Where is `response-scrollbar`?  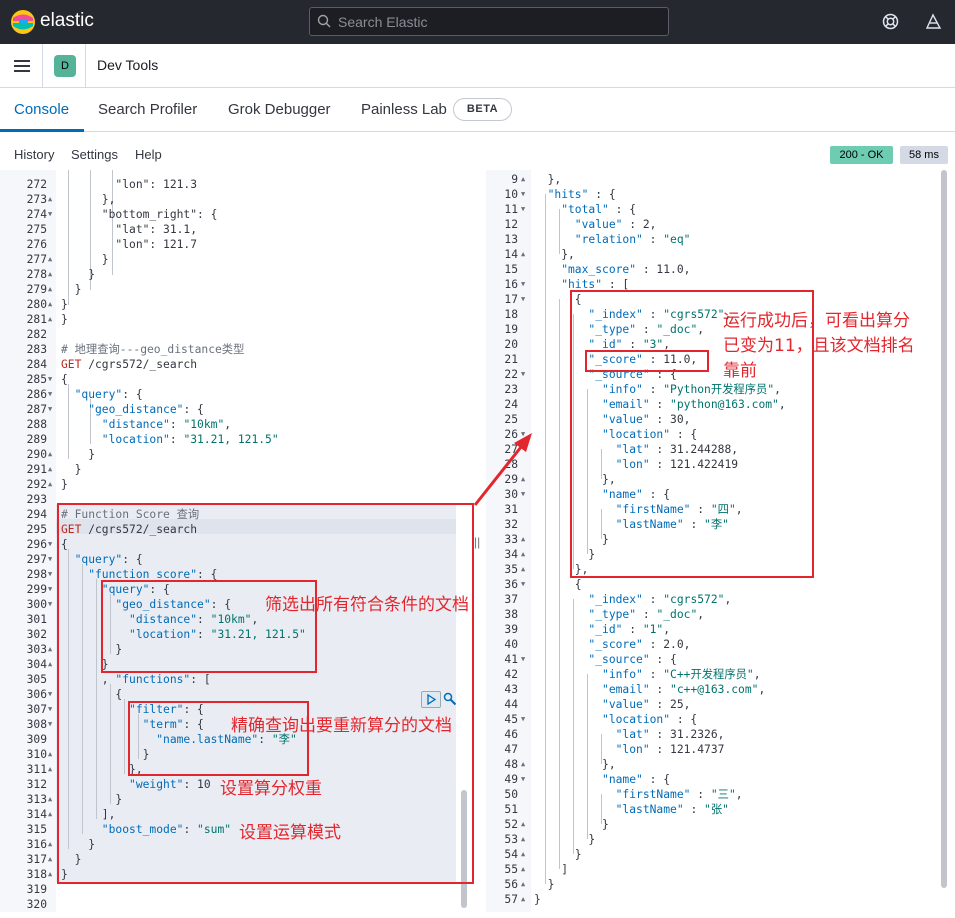 response-scrollbar is located at coordinates (944, 529).